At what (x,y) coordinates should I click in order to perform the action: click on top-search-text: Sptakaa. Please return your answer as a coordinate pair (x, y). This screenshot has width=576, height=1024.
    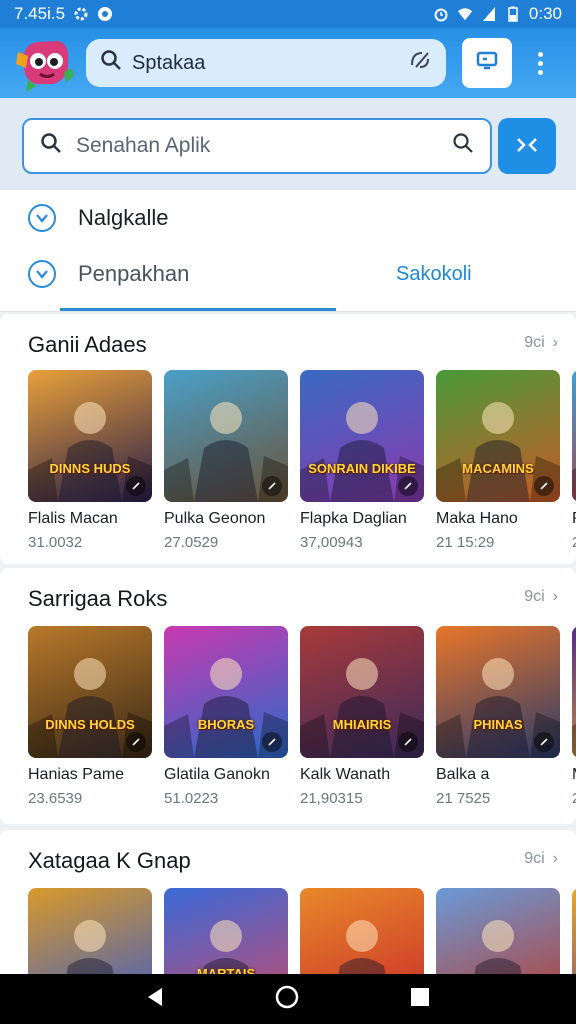
    Looking at the image, I should click on (169, 62).